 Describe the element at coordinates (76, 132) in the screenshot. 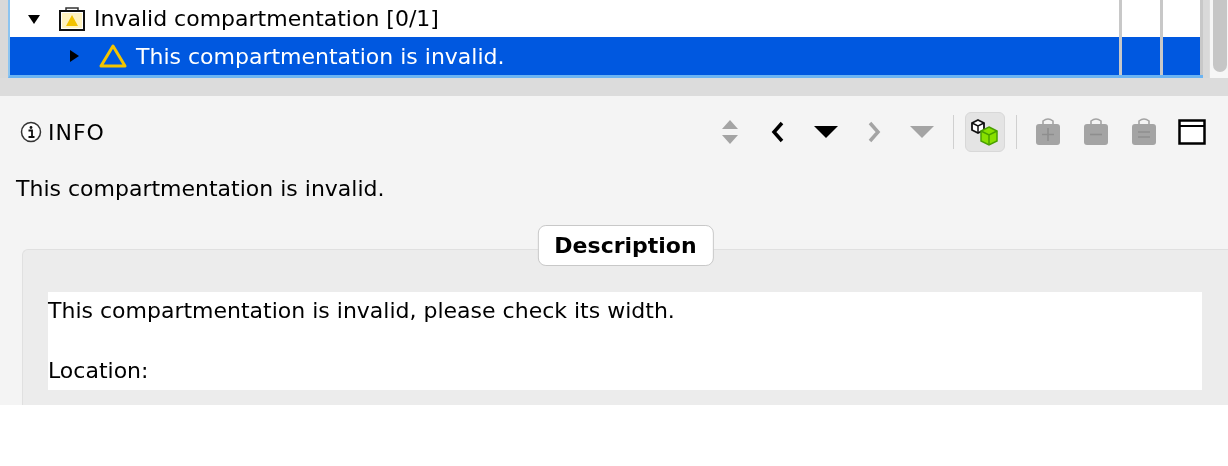

I see `panel-title: INFO` at that location.